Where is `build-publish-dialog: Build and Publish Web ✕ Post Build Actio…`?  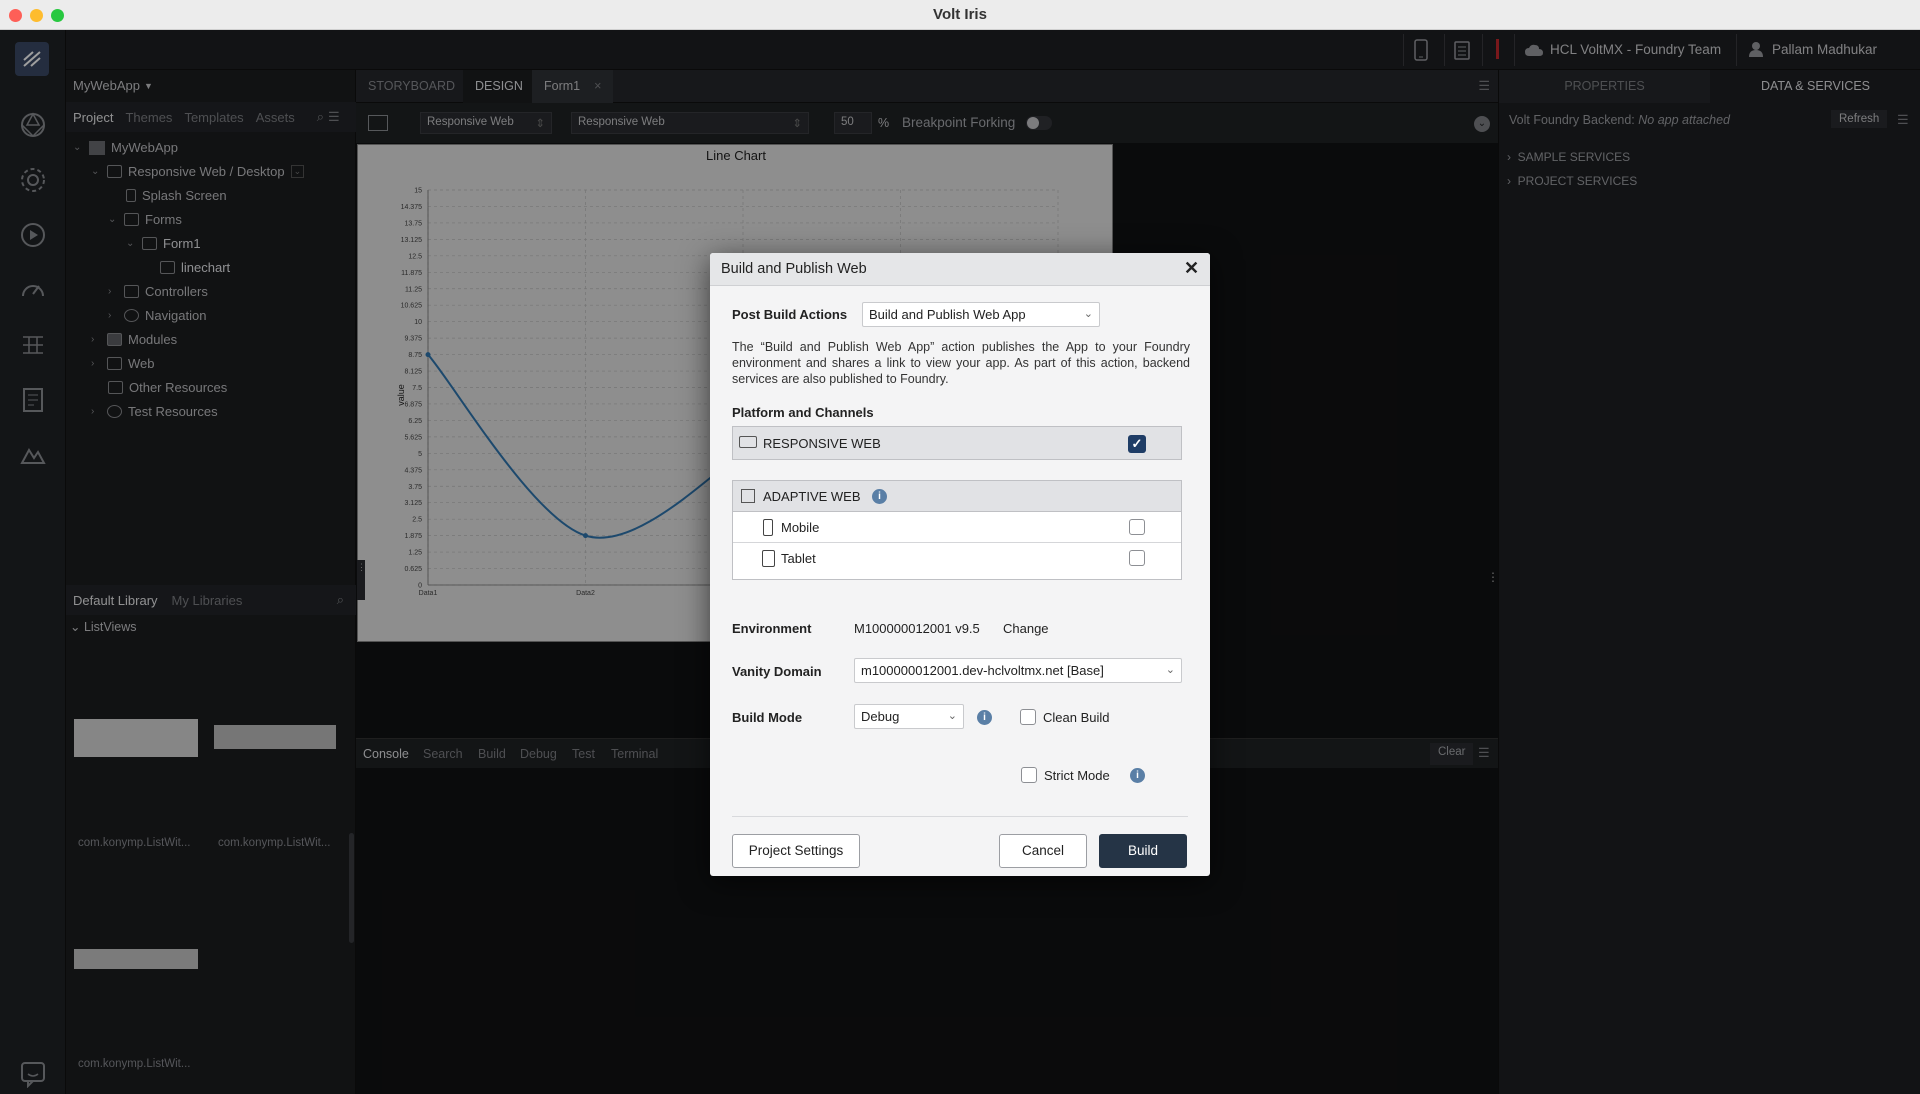 build-publish-dialog: Build and Publish Web ✕ Post Build Actio… is located at coordinates (960, 564).